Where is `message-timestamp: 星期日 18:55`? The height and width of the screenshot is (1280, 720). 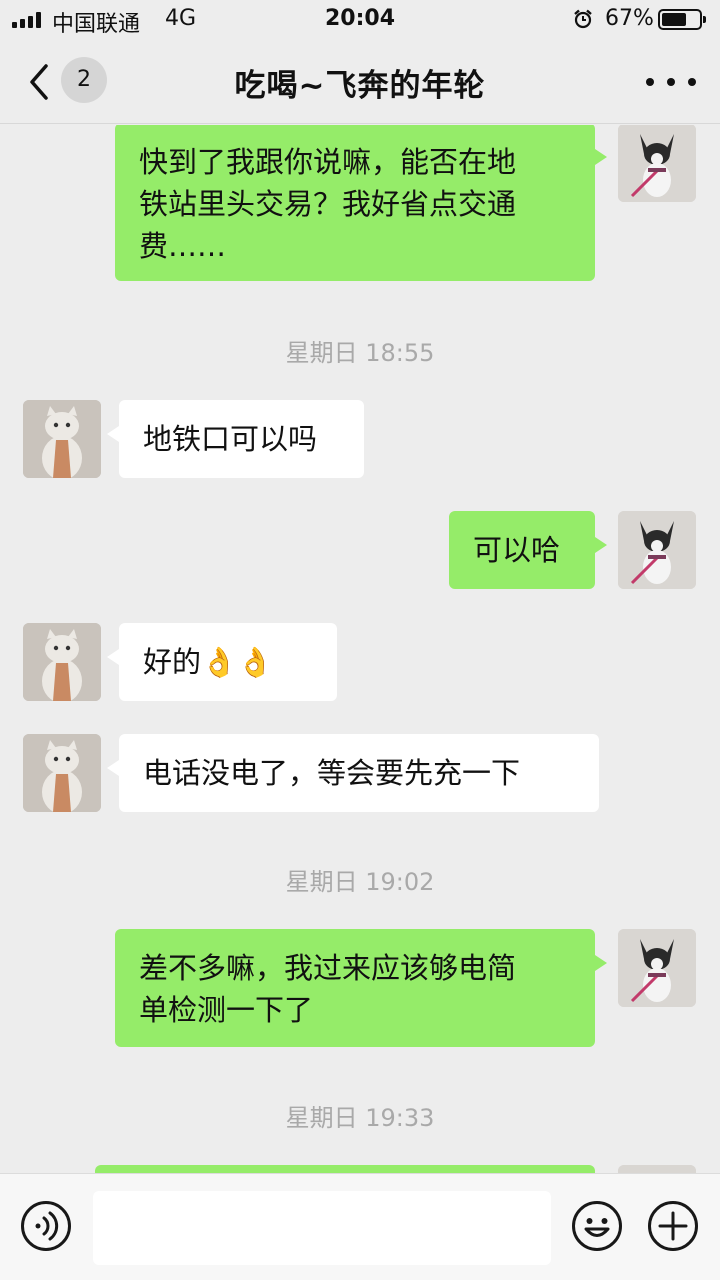
message-timestamp: 星期日 18:55 is located at coordinates (360, 353).